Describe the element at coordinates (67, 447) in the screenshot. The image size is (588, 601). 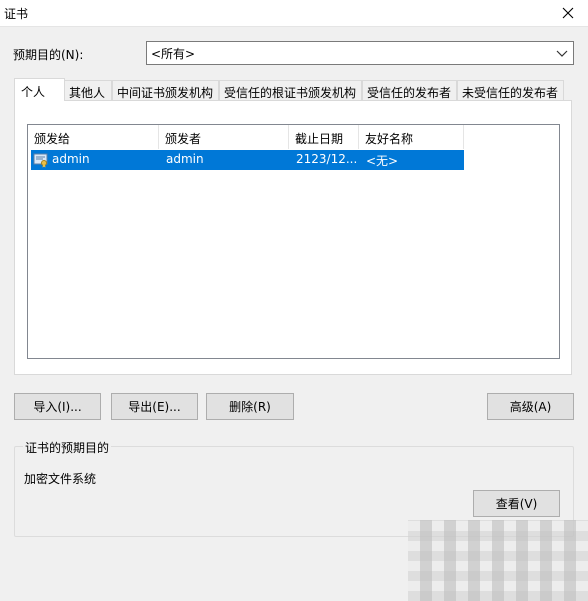
I see `group-title: 证书的预期目的` at that location.